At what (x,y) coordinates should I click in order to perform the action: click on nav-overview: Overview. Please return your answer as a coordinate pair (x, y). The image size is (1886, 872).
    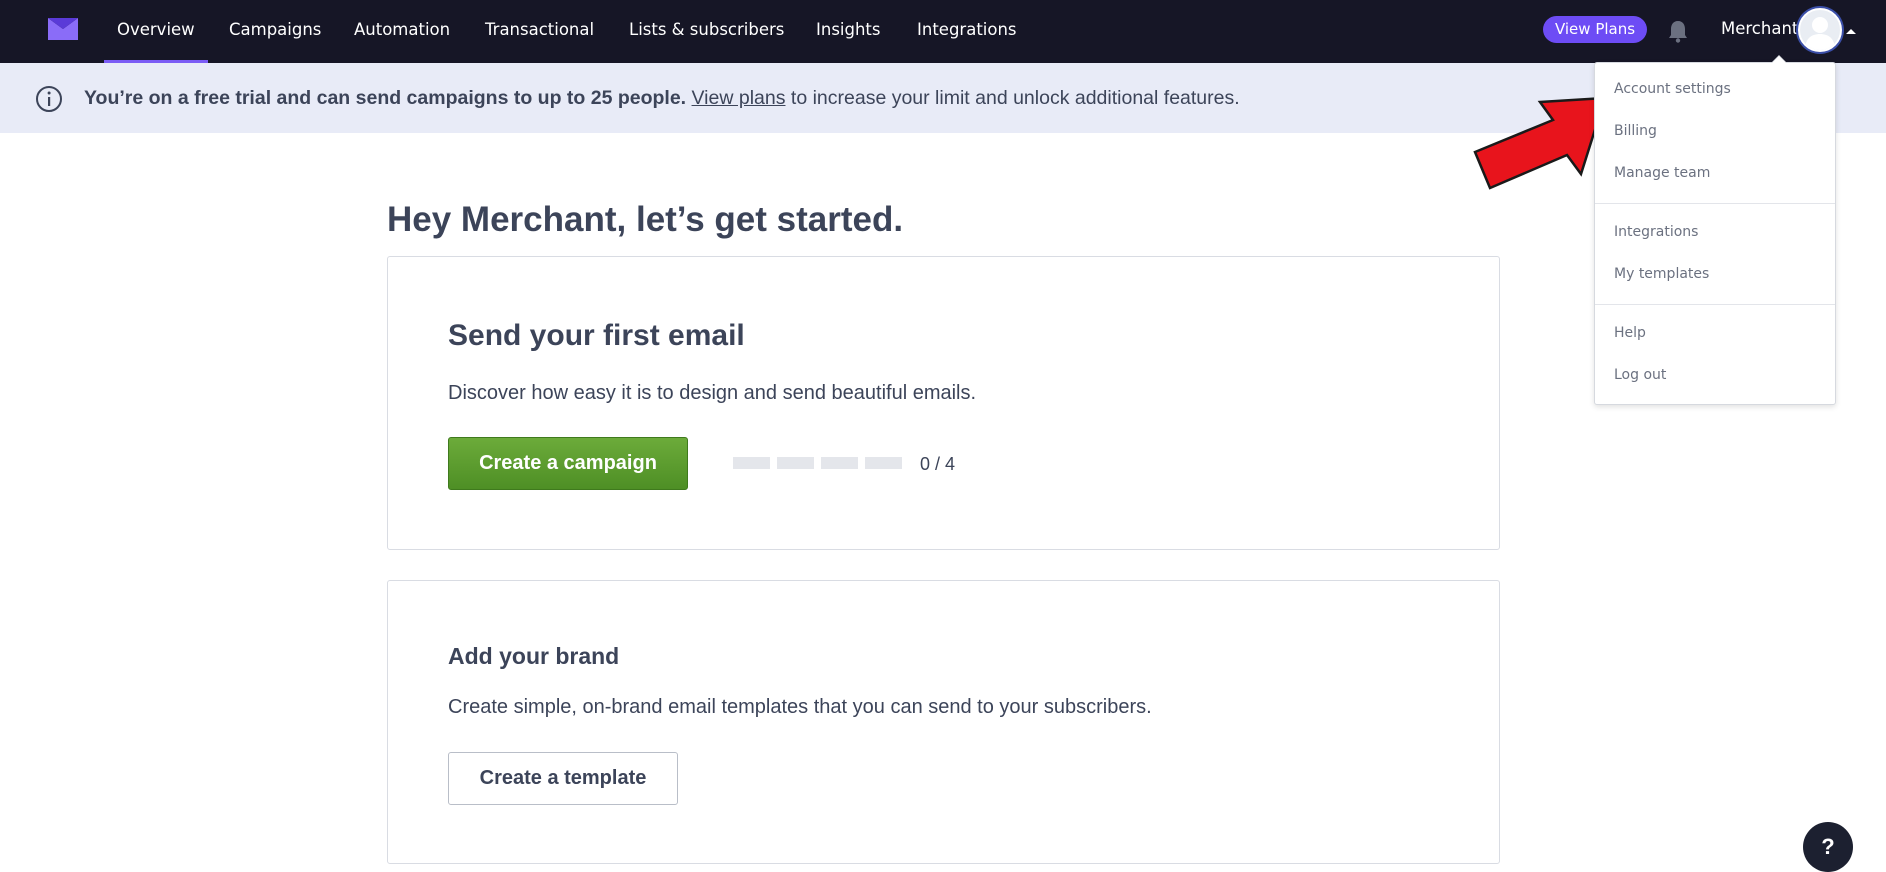
    Looking at the image, I should click on (156, 31).